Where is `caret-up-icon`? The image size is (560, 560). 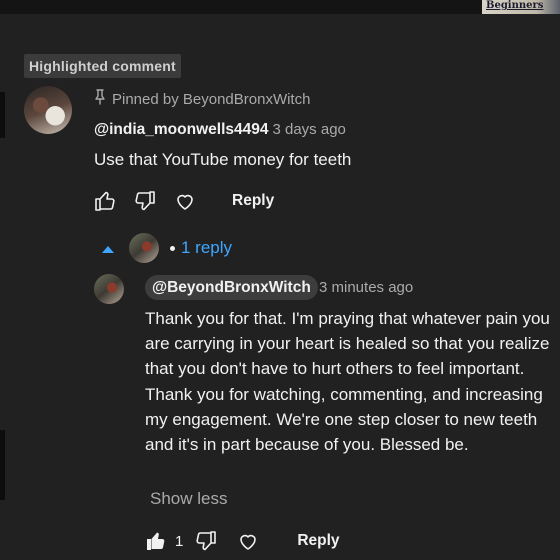 caret-up-icon is located at coordinates (108, 249).